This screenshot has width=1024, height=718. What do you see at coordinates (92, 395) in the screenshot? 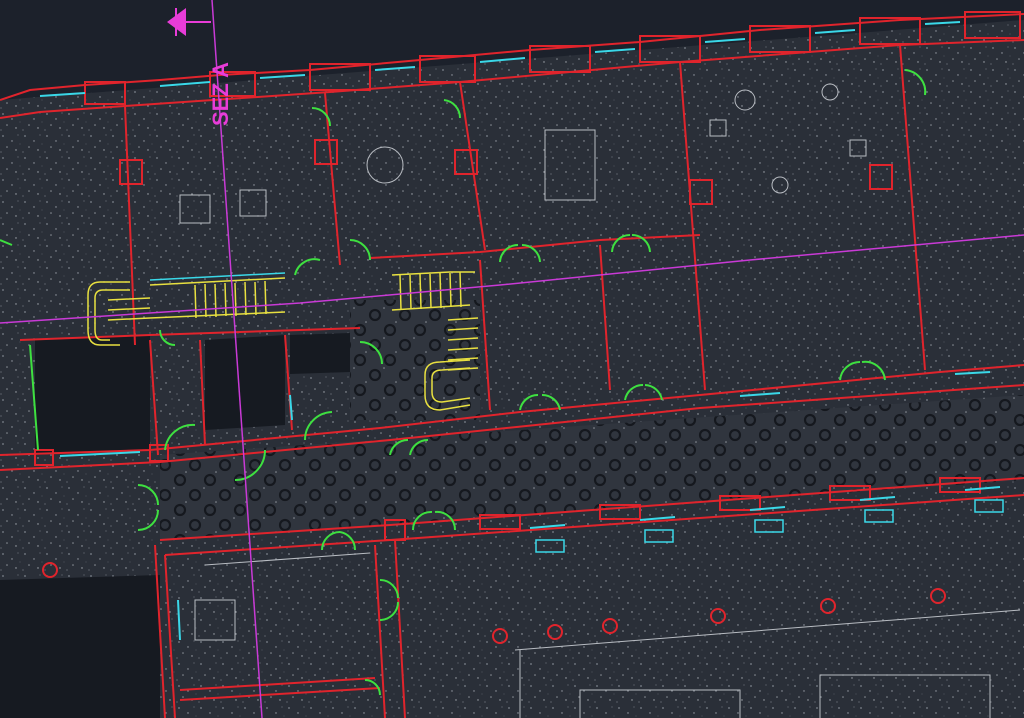
I see `dark-room` at bounding box center [92, 395].